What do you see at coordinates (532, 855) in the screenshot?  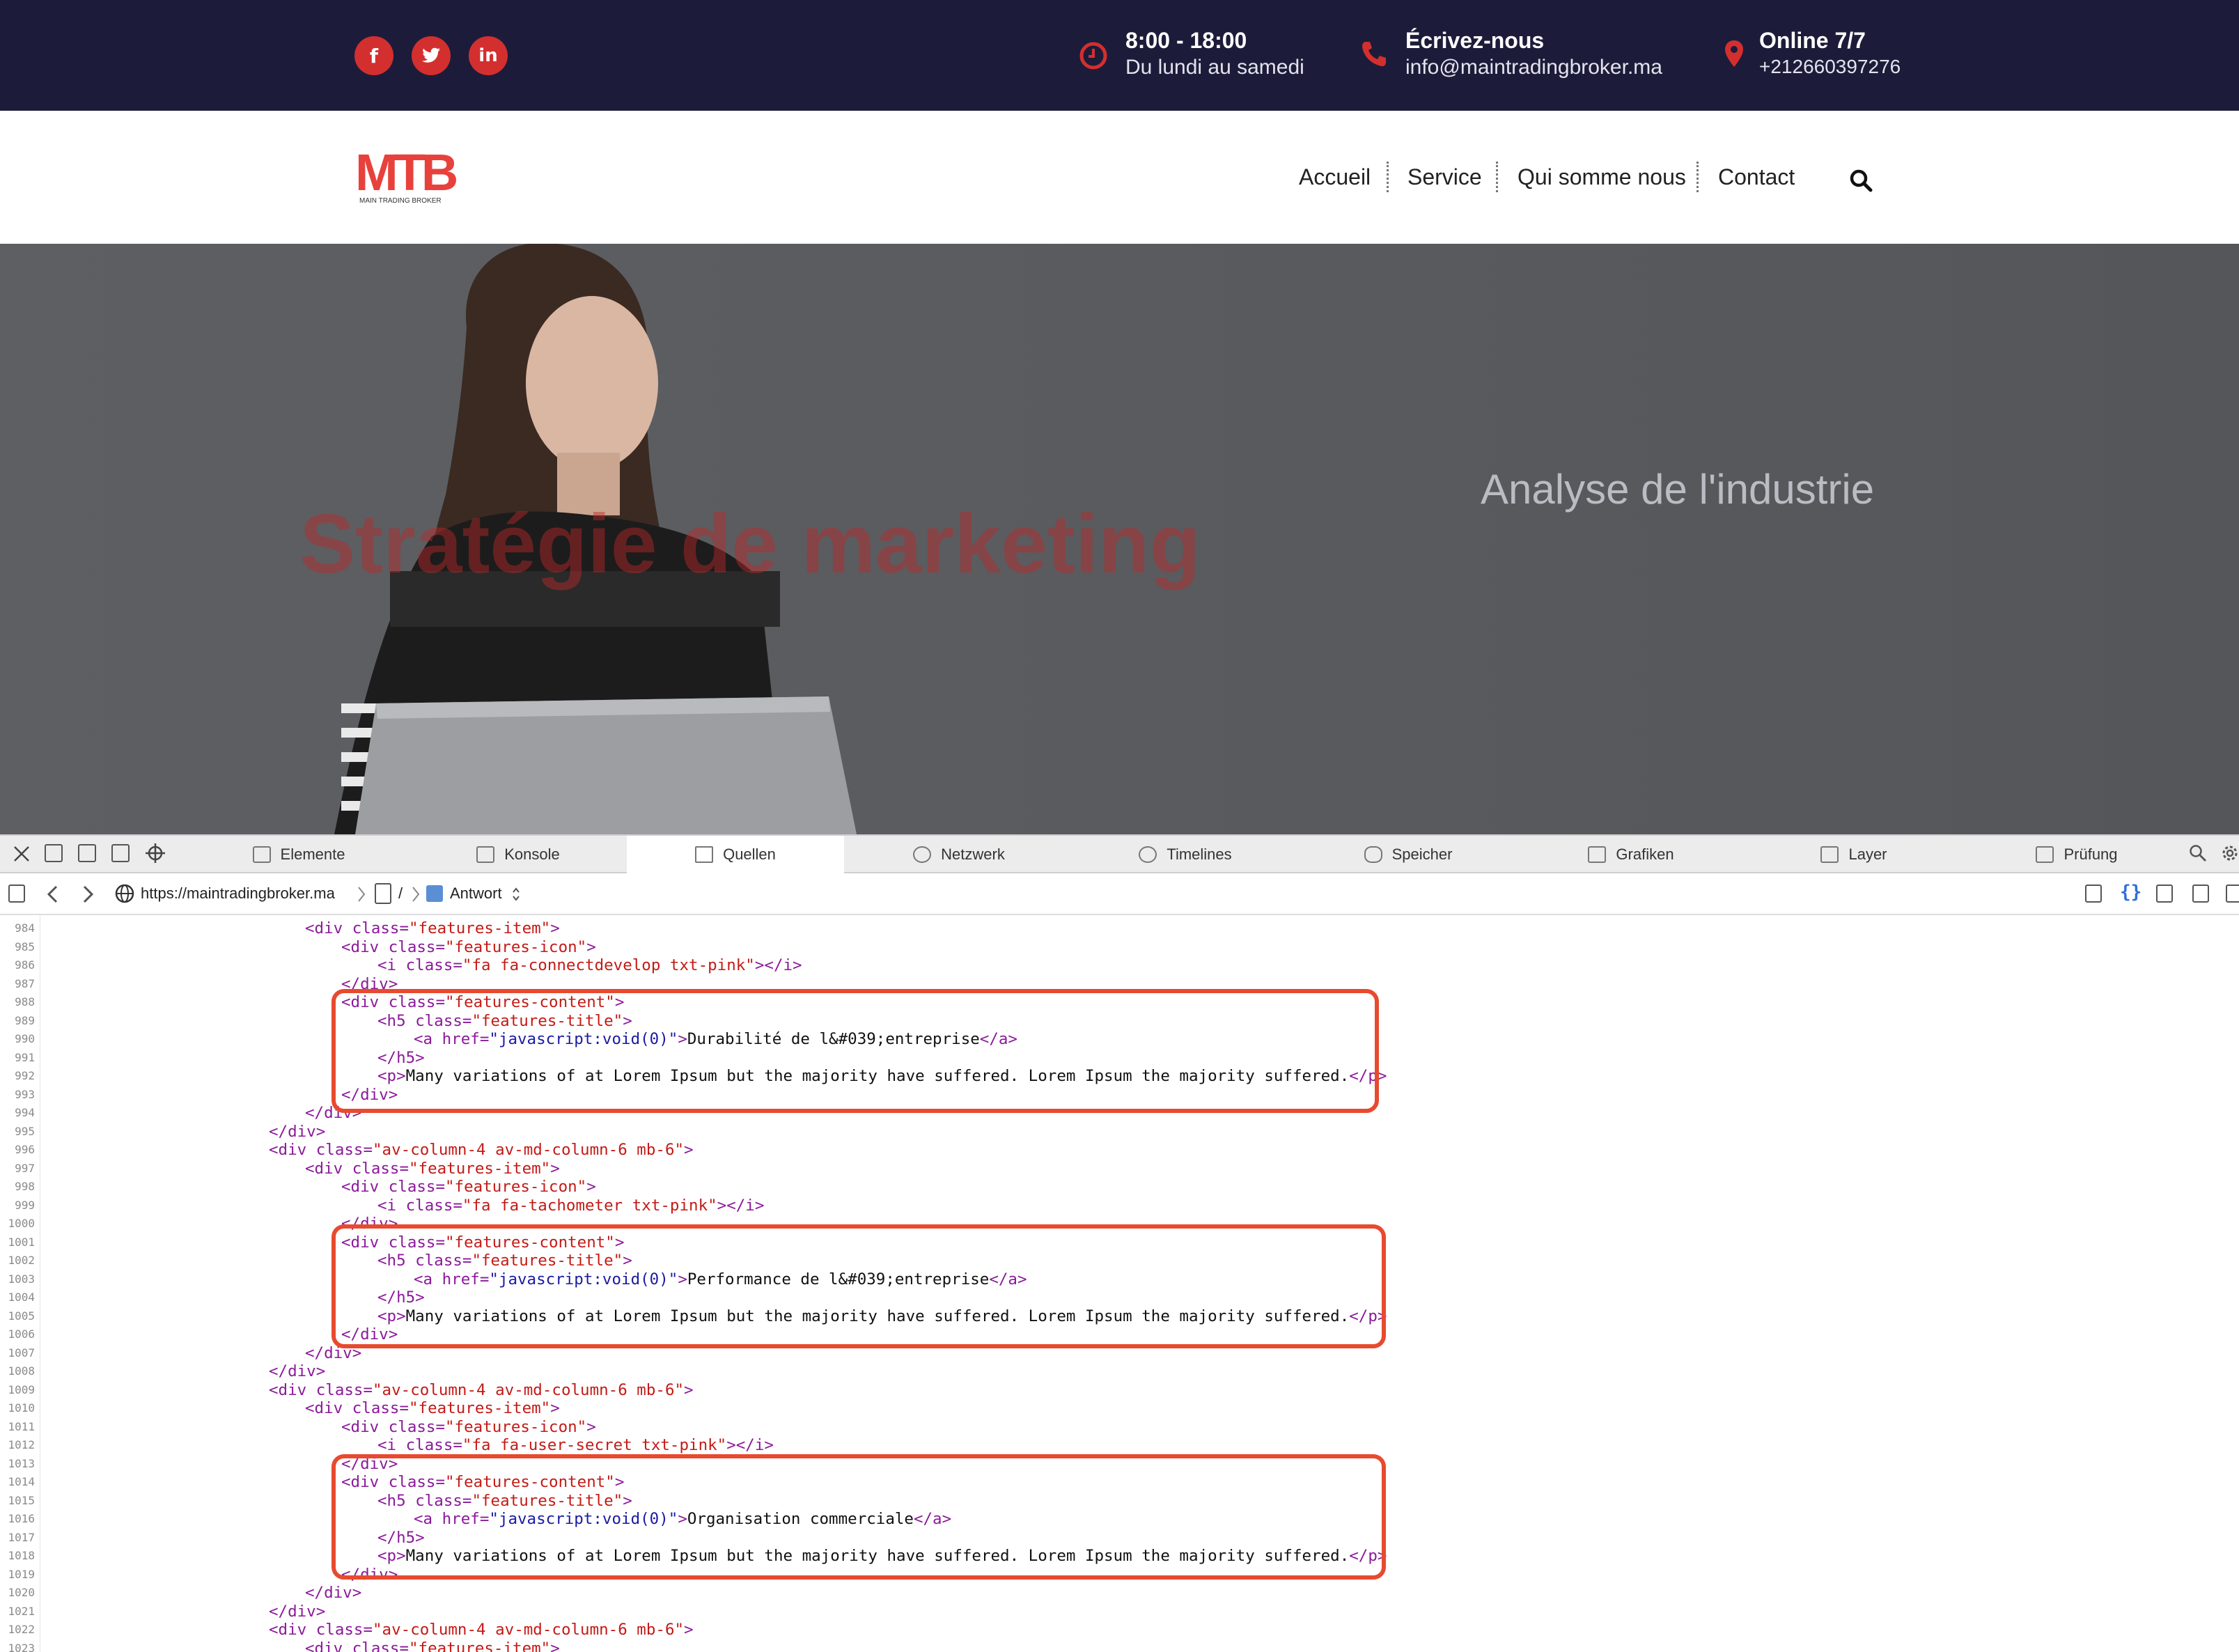 I see `tab-label: Konsole` at bounding box center [532, 855].